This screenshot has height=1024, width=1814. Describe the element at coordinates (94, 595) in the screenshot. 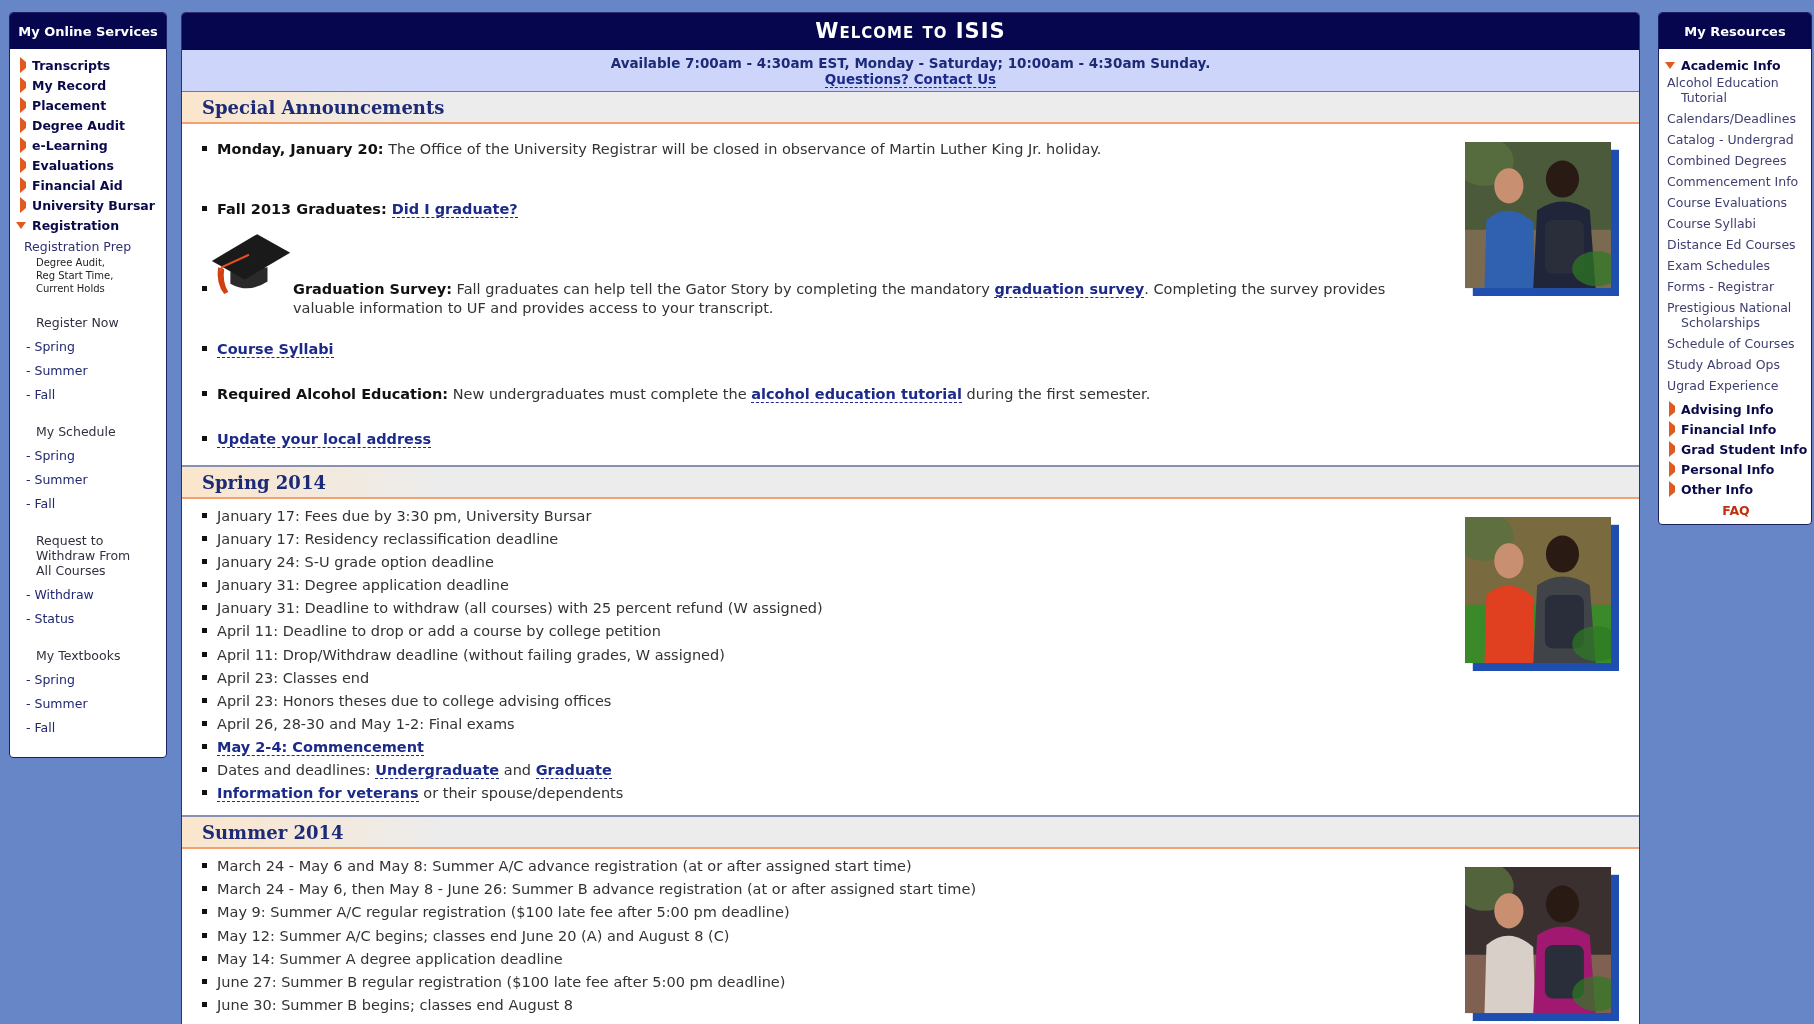

I see `menu-link: - Withdraw` at that location.